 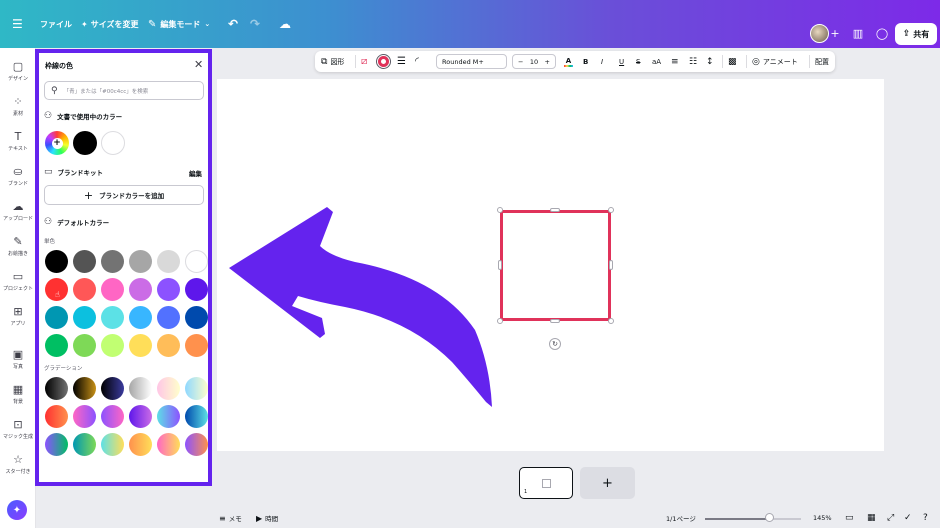 I want to click on arrow-shape, so click(x=360, y=307).